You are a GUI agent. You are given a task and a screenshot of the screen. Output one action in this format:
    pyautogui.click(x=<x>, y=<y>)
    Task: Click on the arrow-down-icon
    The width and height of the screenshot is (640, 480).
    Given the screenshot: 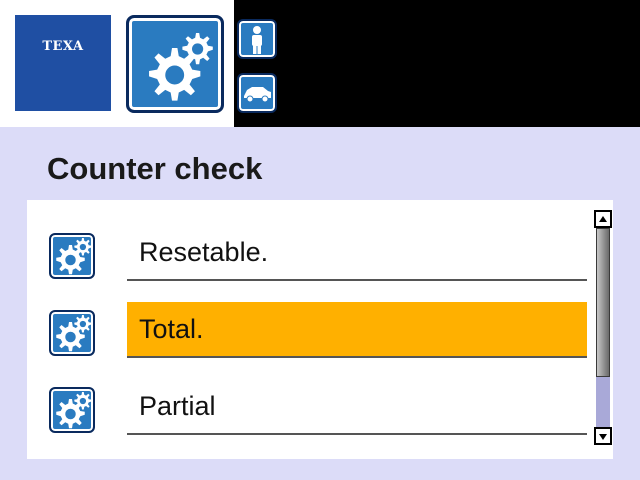 What is the action you would take?
    pyautogui.click(x=603, y=437)
    